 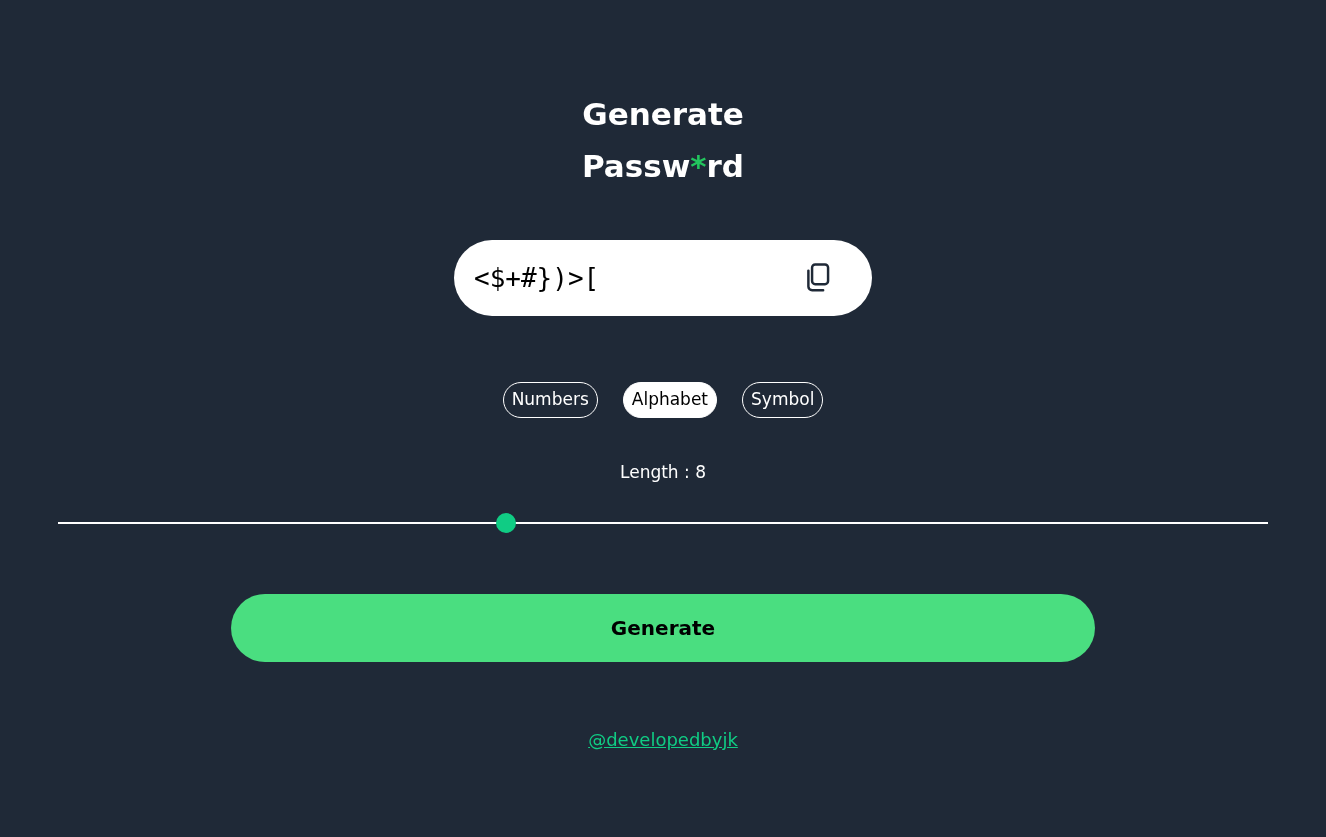 I want to click on page-title: Generate Passw*rd, so click(x=663, y=140).